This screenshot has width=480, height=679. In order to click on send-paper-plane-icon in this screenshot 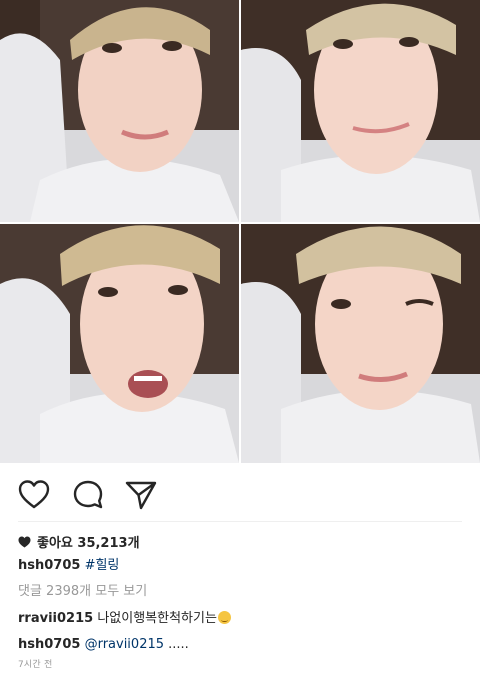, I will do `click(141, 495)`.